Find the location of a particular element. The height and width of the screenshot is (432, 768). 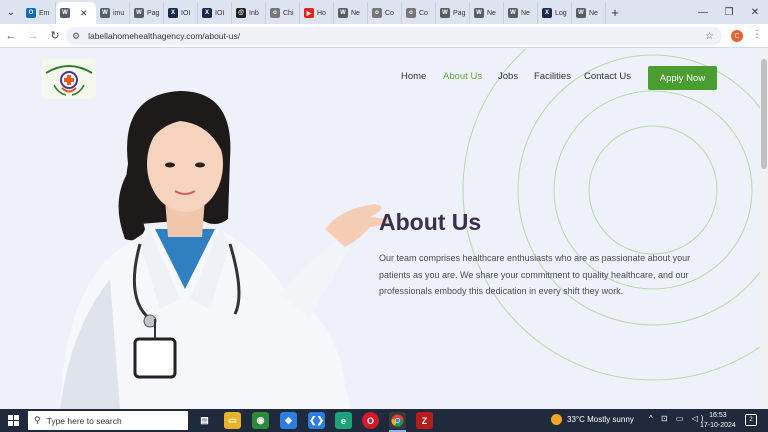

weather-text: 33°C Mostly sunny is located at coordinates (600, 419).